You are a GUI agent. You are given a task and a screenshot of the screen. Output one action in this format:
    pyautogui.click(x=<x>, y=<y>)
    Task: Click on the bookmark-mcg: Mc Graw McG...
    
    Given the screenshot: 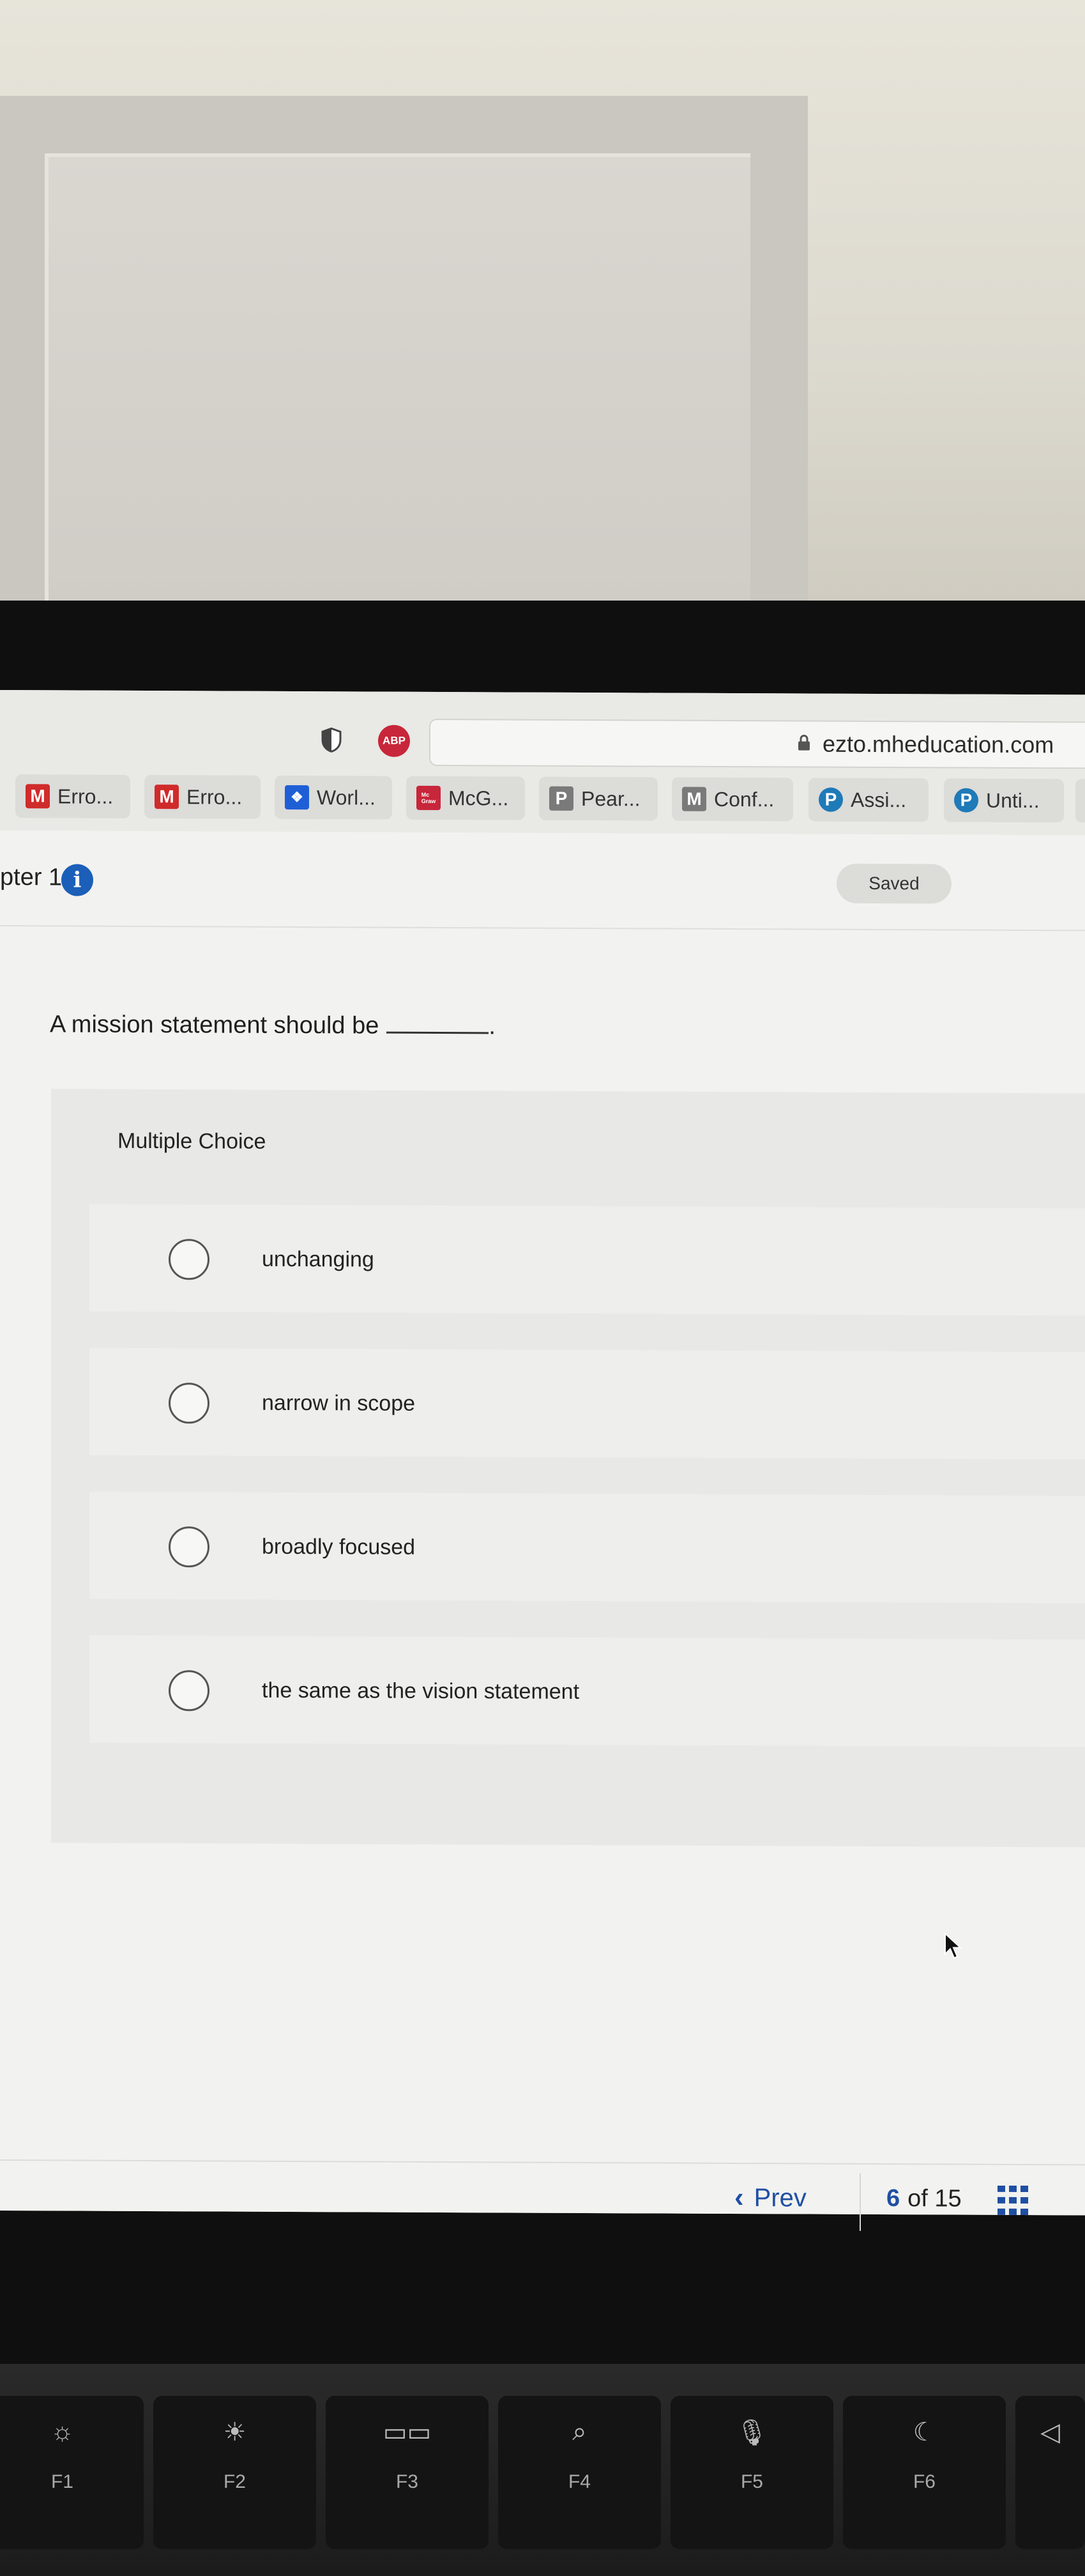 What is the action you would take?
    pyautogui.click(x=465, y=798)
    